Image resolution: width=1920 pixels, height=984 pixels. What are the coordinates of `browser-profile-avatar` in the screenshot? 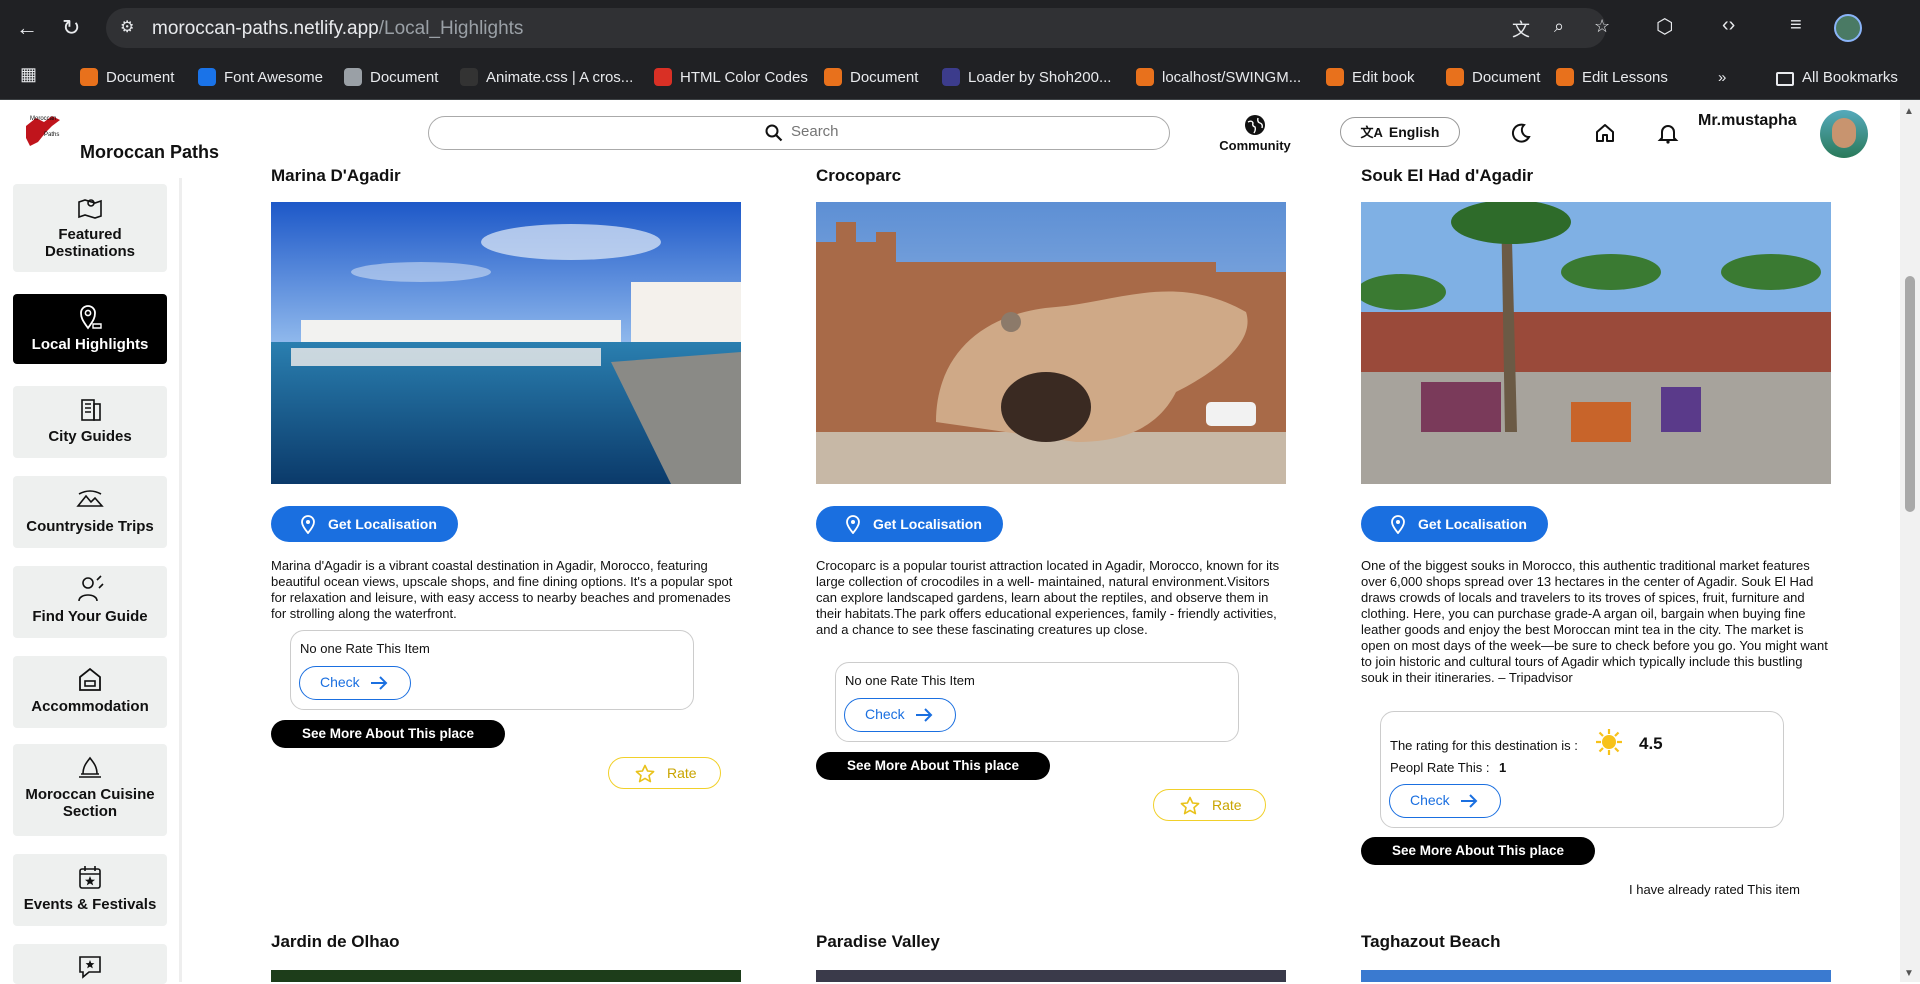 It's located at (1848, 28).